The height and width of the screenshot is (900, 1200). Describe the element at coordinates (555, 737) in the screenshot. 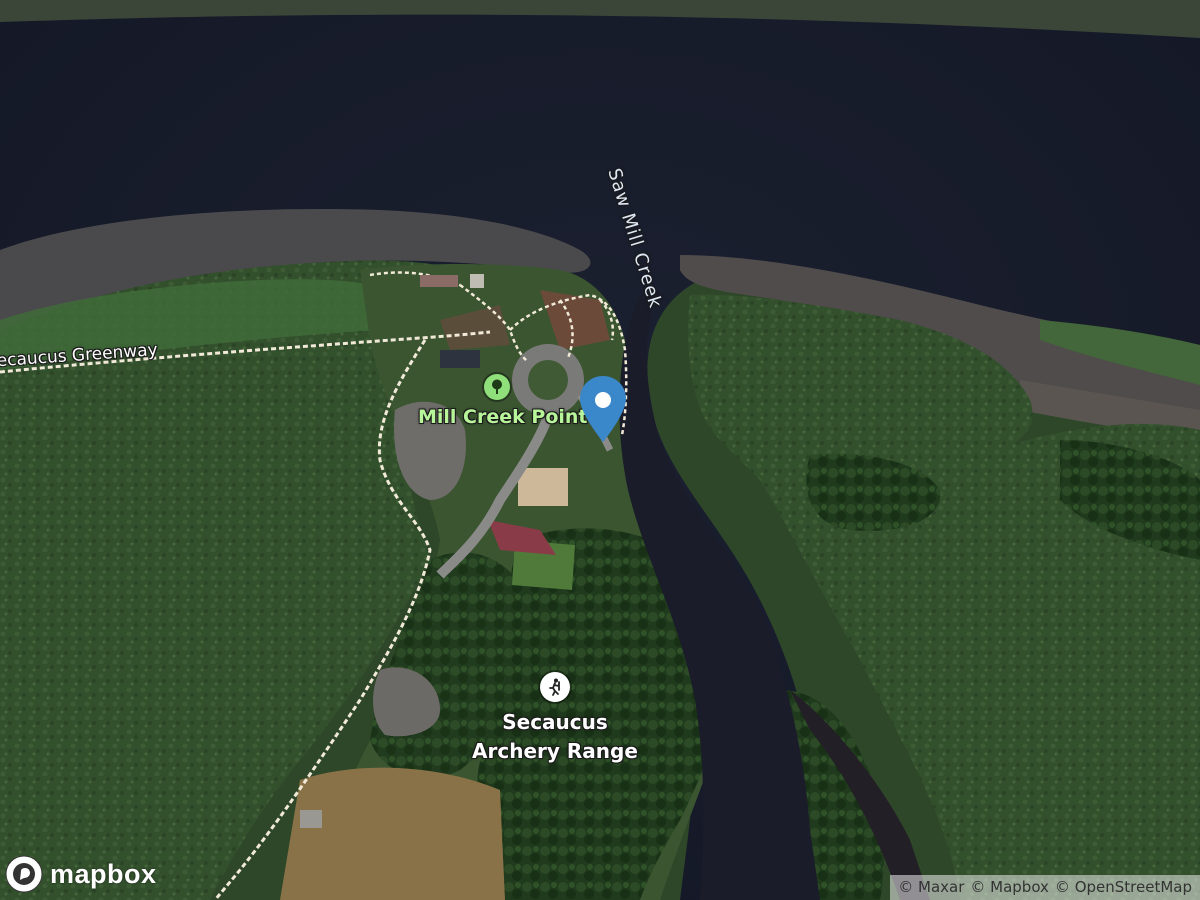

I see `archery-label: Secaucus Archery Range` at that location.